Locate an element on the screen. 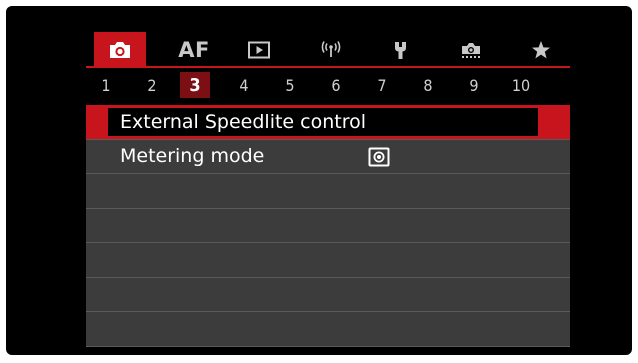  tab-setup is located at coordinates (401, 50).